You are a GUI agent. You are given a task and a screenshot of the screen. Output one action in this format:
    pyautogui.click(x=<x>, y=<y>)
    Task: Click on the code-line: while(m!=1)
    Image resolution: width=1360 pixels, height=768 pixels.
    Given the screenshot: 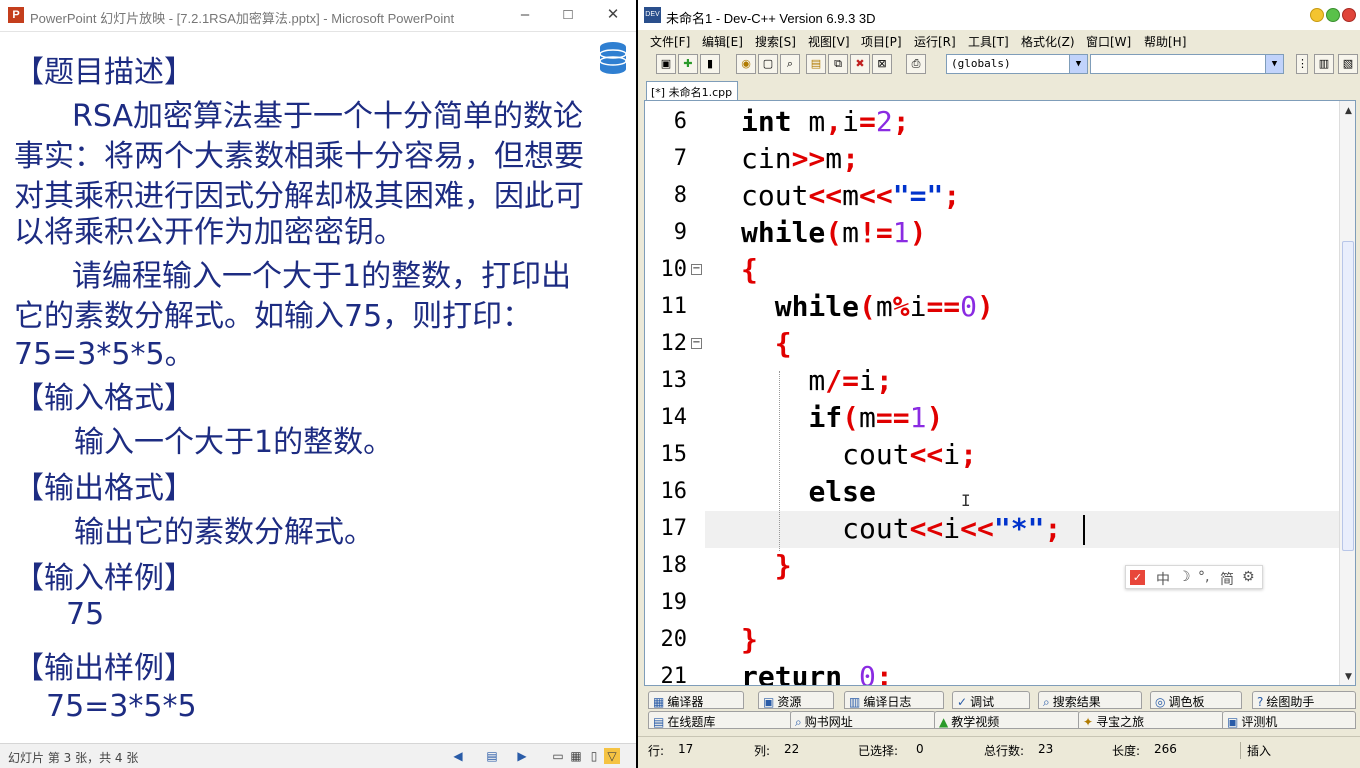 What is the action you would take?
    pyautogui.click(x=833, y=232)
    